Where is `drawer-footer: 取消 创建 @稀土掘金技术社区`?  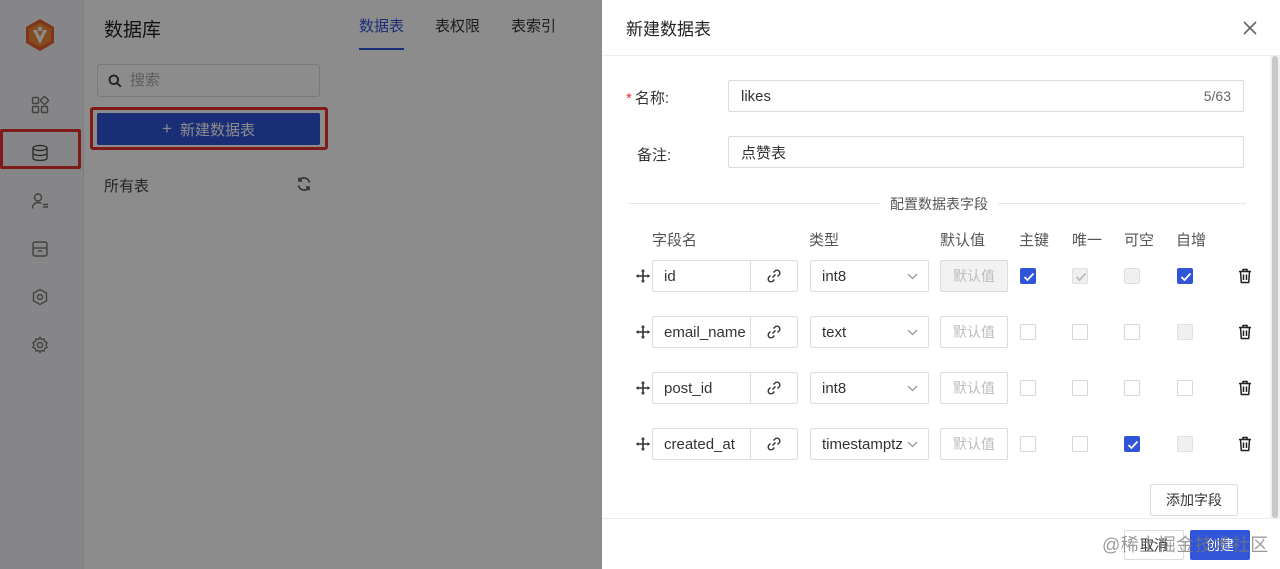
drawer-footer: 取消 创建 @稀土掘金技术社区 is located at coordinates (941, 543).